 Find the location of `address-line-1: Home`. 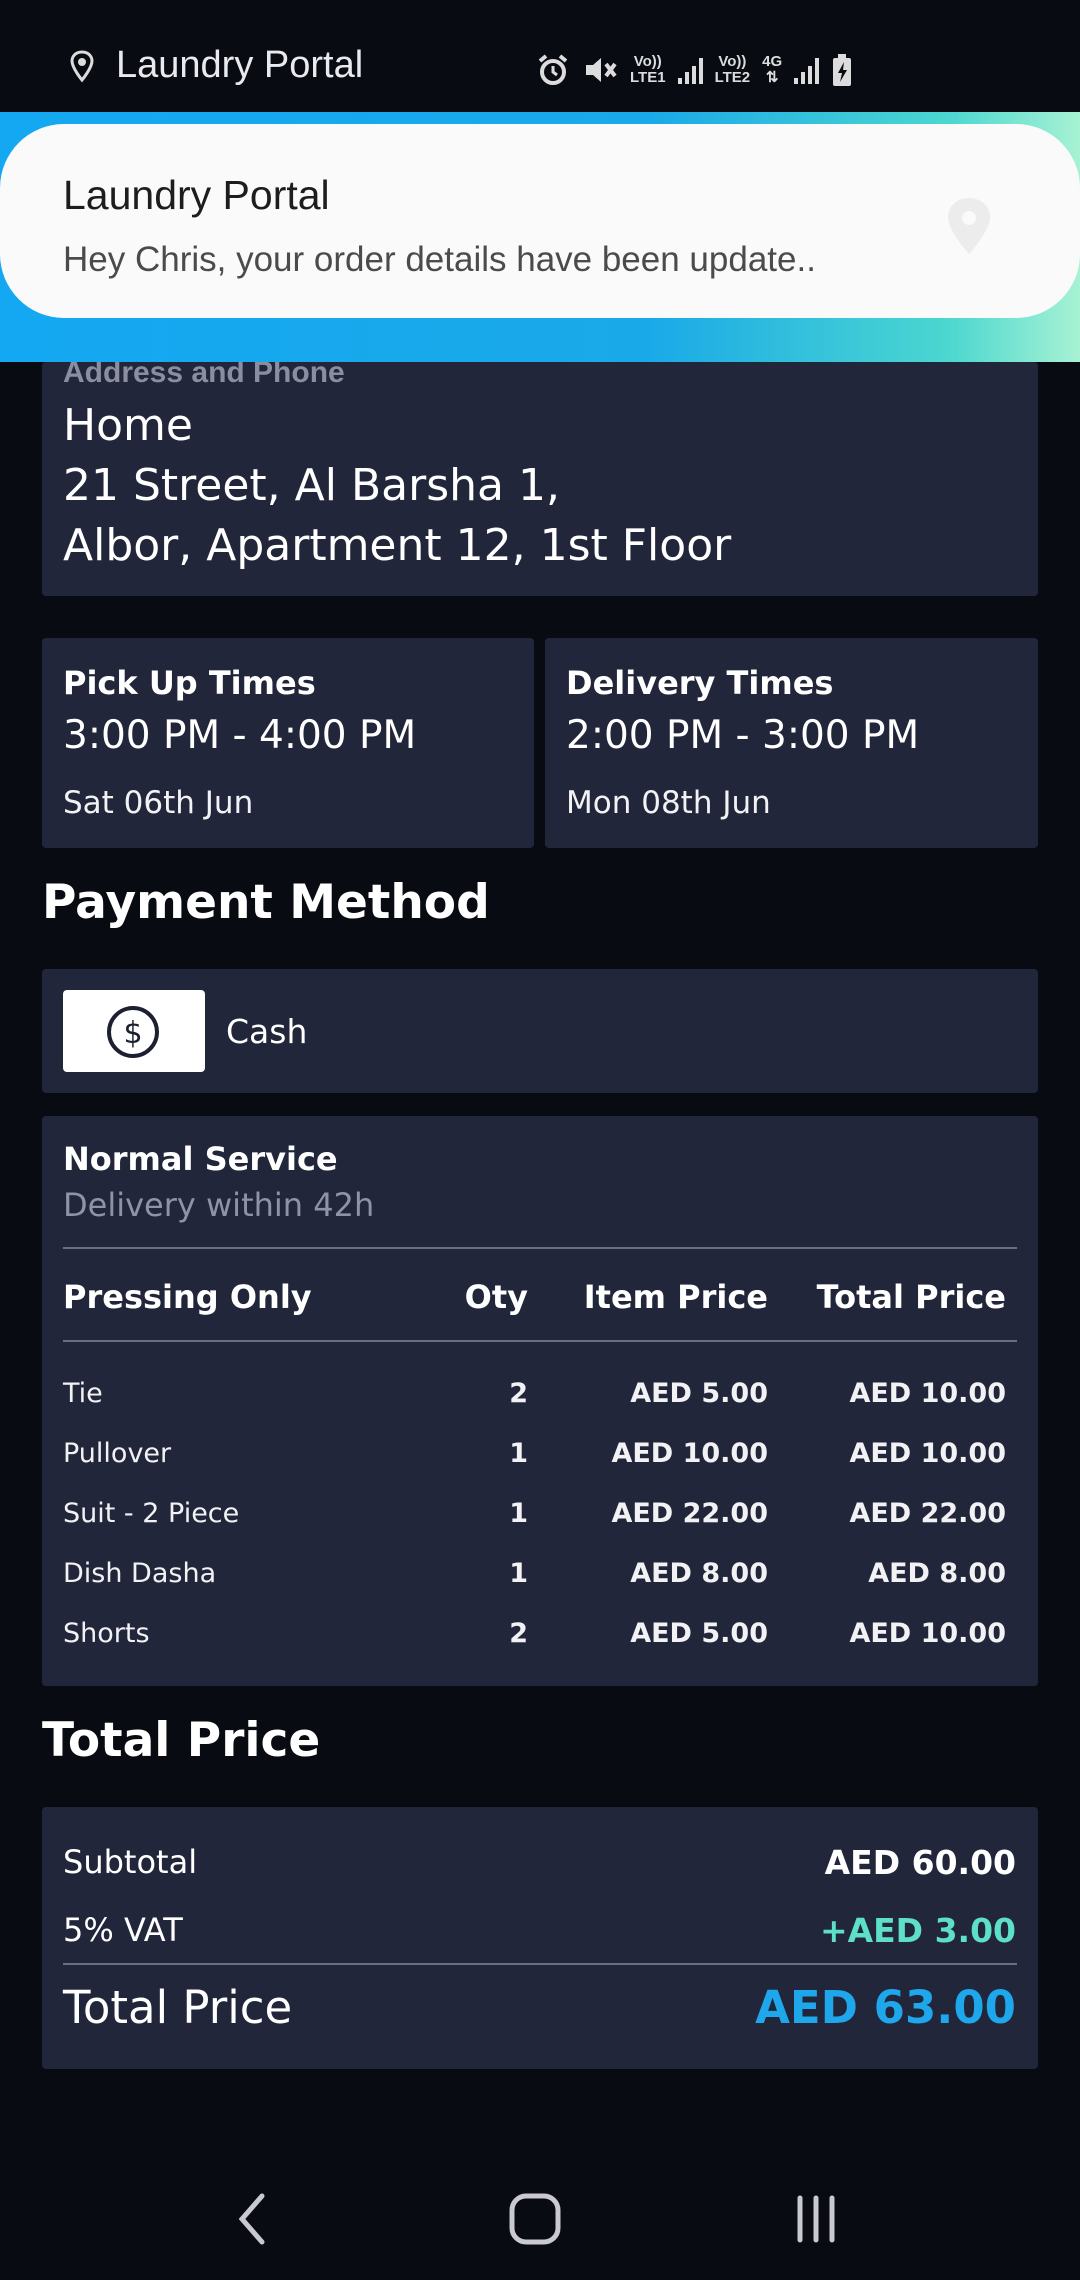

address-line-1: Home is located at coordinates (128, 425).